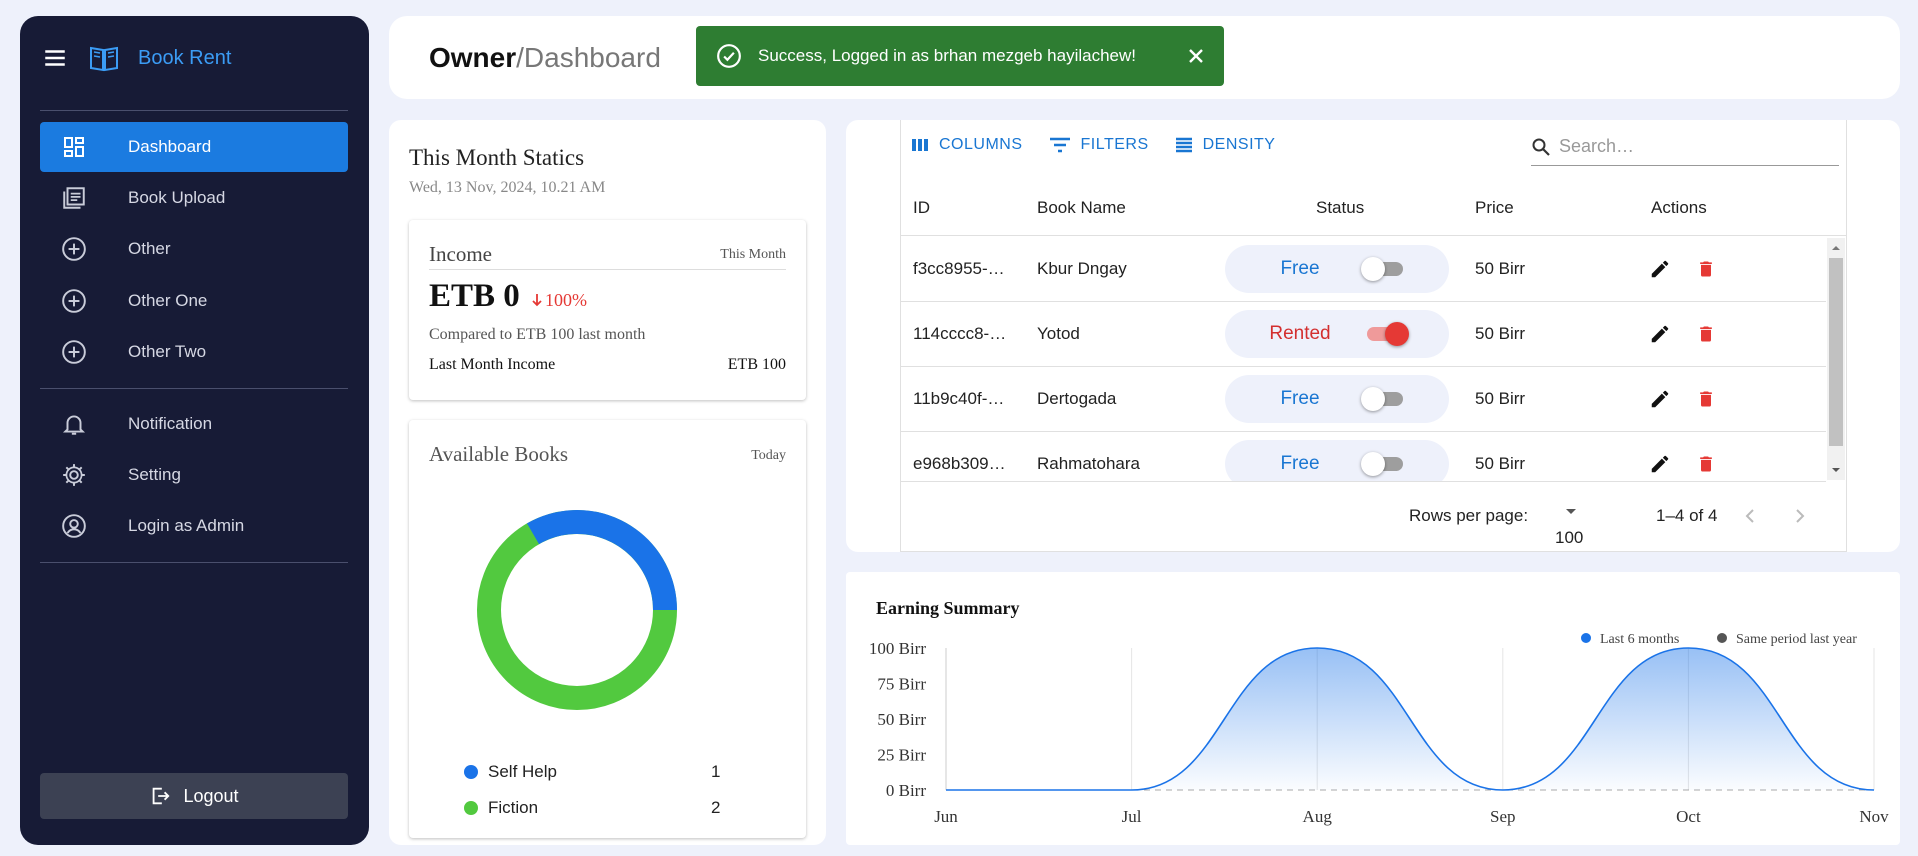 The width and height of the screenshot is (1918, 856). I want to click on income-divider, so click(607, 269).